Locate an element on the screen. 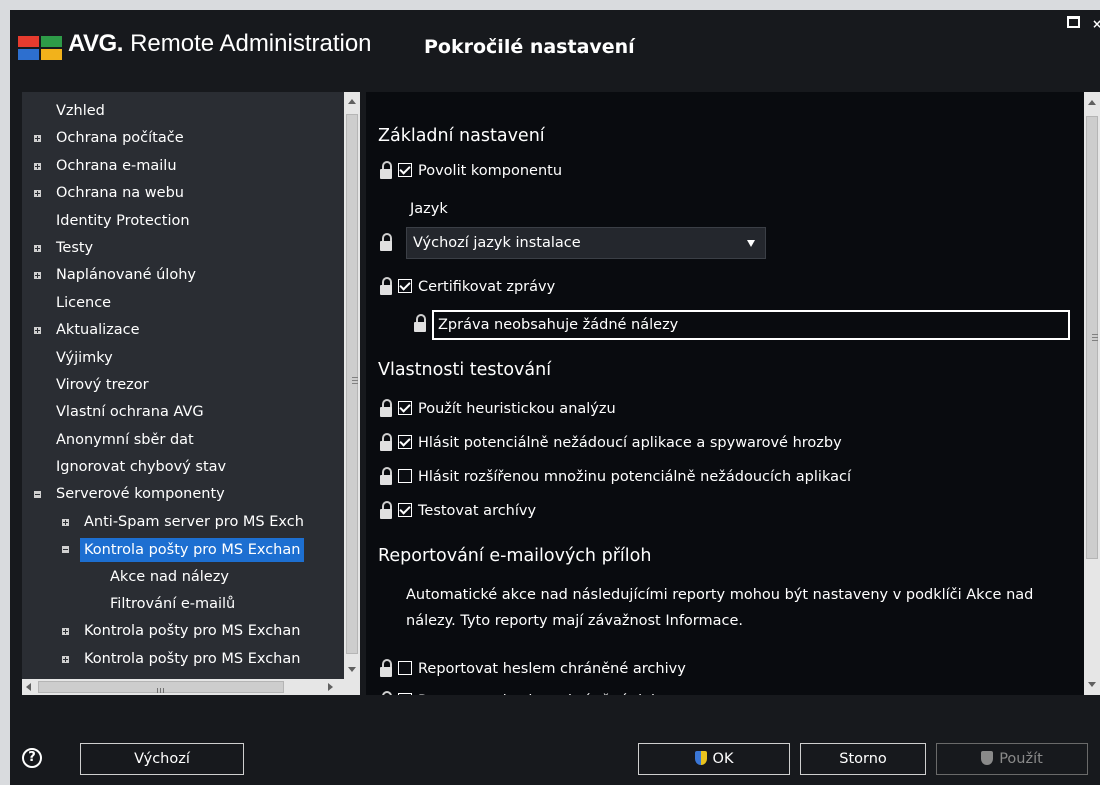 This screenshot has height=785, width=1100. tree-item-label: Serverové komponenty is located at coordinates (140, 494).